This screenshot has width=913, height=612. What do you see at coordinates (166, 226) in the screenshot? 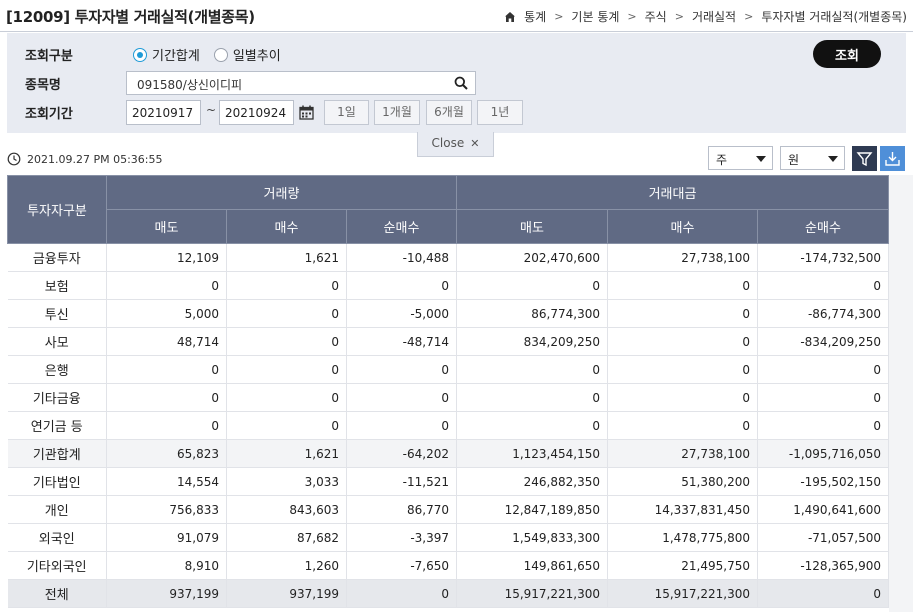
I see `header-sell-volume: 매도` at bounding box center [166, 226].